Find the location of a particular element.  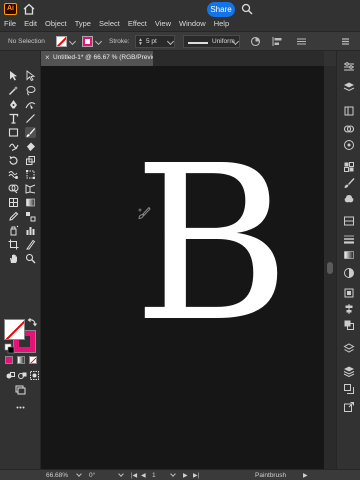

options-icon is located at coordinates (301, 41).